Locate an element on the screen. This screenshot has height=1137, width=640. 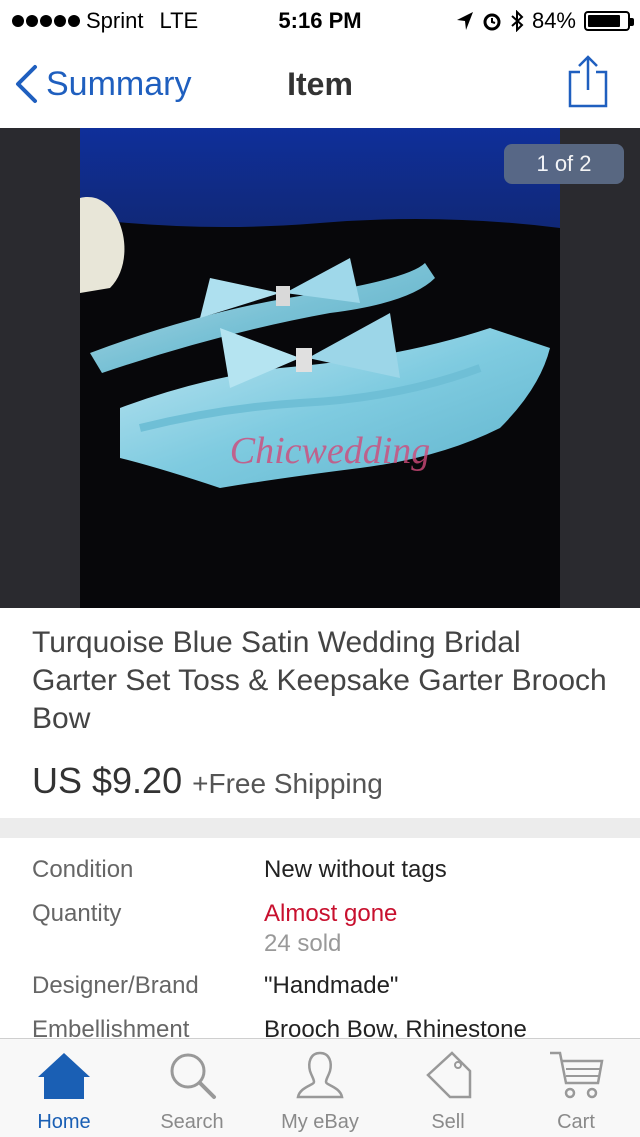
home-icon is located at coordinates (64, 1076).